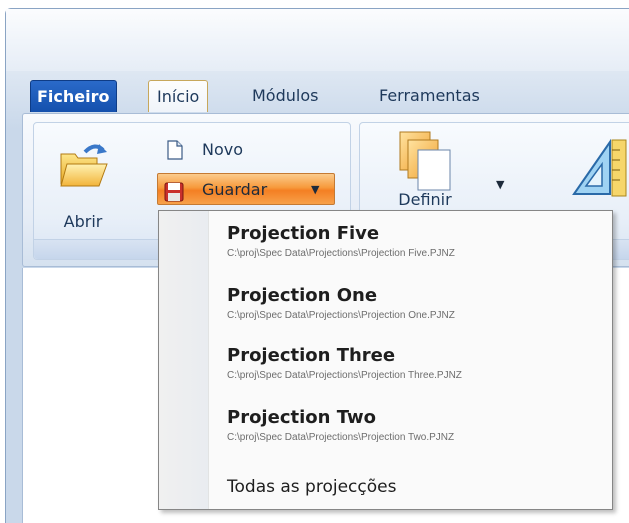 The image size is (629, 523). What do you see at coordinates (311, 355) in the screenshot?
I see `recent-item-title: Projection Three` at bounding box center [311, 355].